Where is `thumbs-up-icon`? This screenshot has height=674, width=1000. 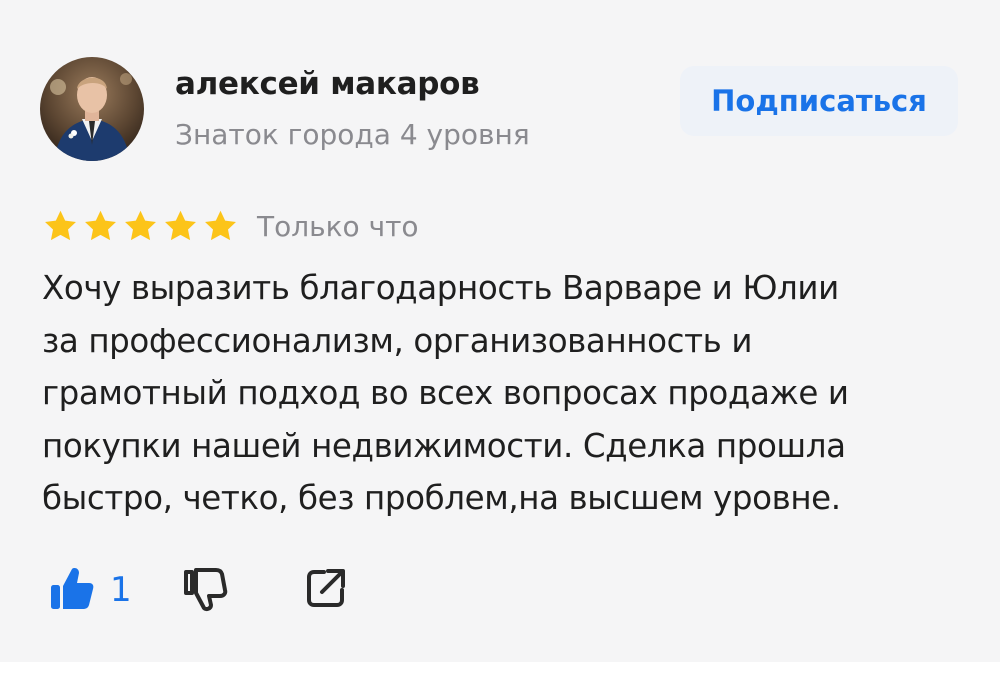 thumbs-up-icon is located at coordinates (72, 590).